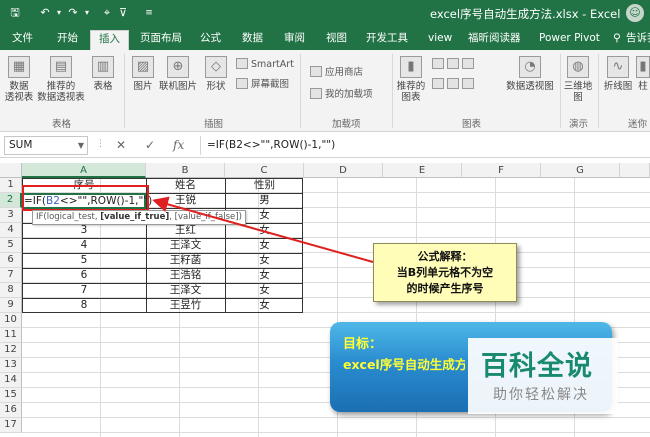  I want to click on table-cell: 8, so click(84, 305).